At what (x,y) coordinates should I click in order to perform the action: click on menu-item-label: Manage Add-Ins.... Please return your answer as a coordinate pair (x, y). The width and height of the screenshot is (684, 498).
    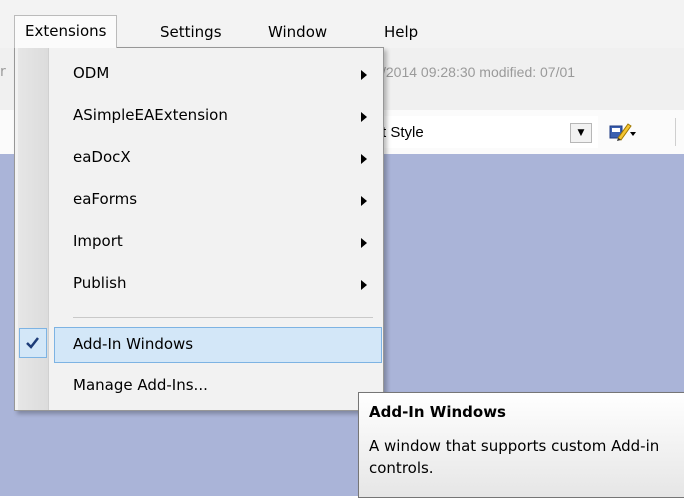
    Looking at the image, I should click on (140, 385).